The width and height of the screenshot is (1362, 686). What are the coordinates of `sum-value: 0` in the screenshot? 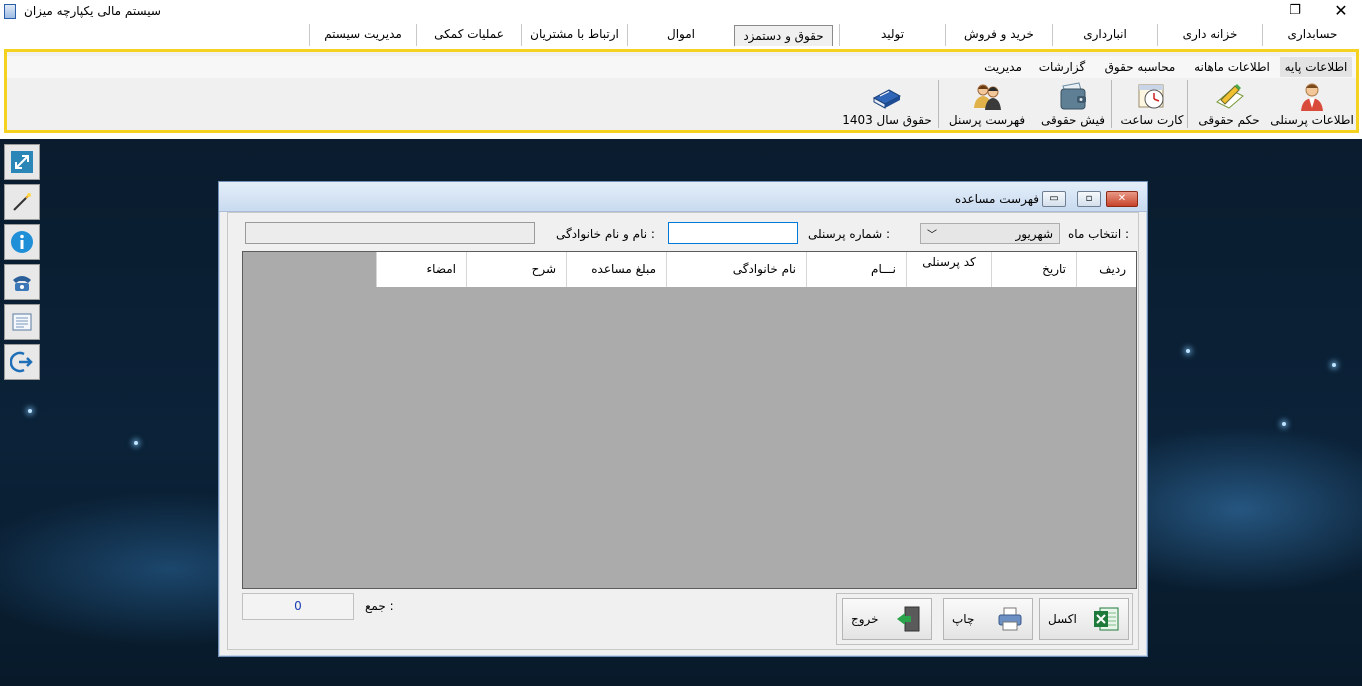 It's located at (298, 606).